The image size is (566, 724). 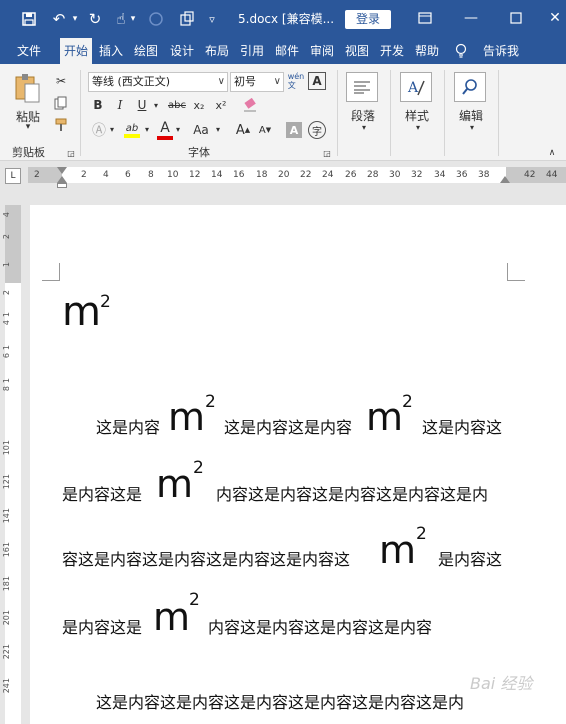 I want to click on clipboard-launcher-icon: ◲, so click(x=71, y=153).